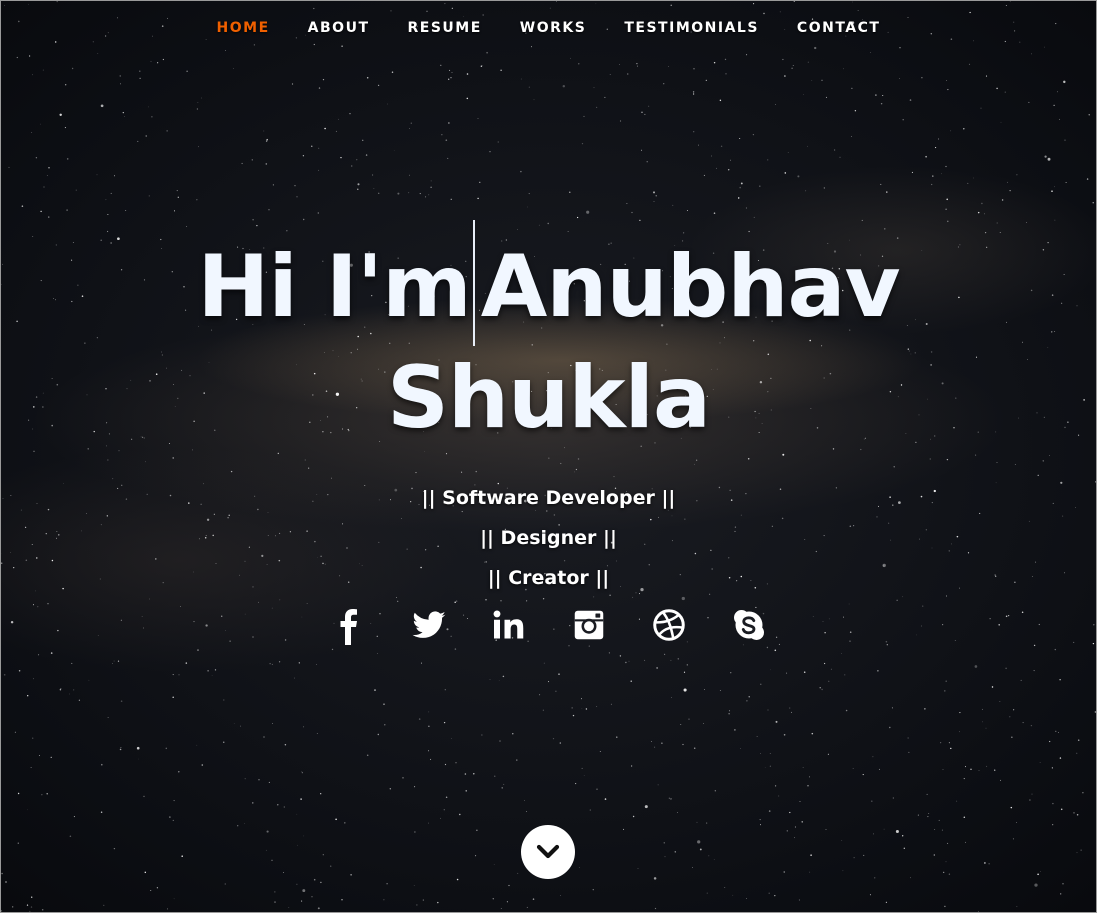 This screenshot has width=1097, height=913. What do you see at coordinates (553, 28) in the screenshot?
I see `nav-works: WORKS` at bounding box center [553, 28].